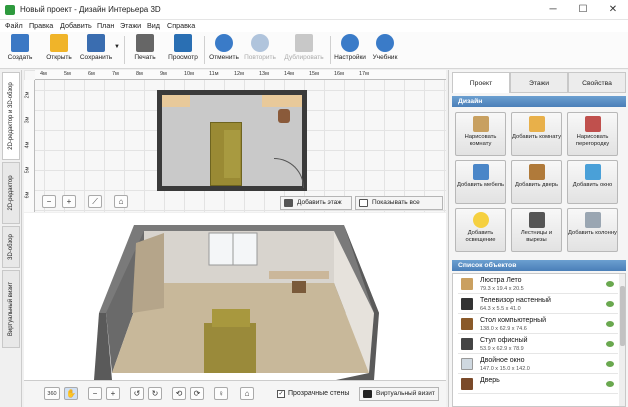 The image size is (628, 407). What do you see at coordinates (490, 380) in the screenshot?
I see `object-name: Дверь` at bounding box center [490, 380].